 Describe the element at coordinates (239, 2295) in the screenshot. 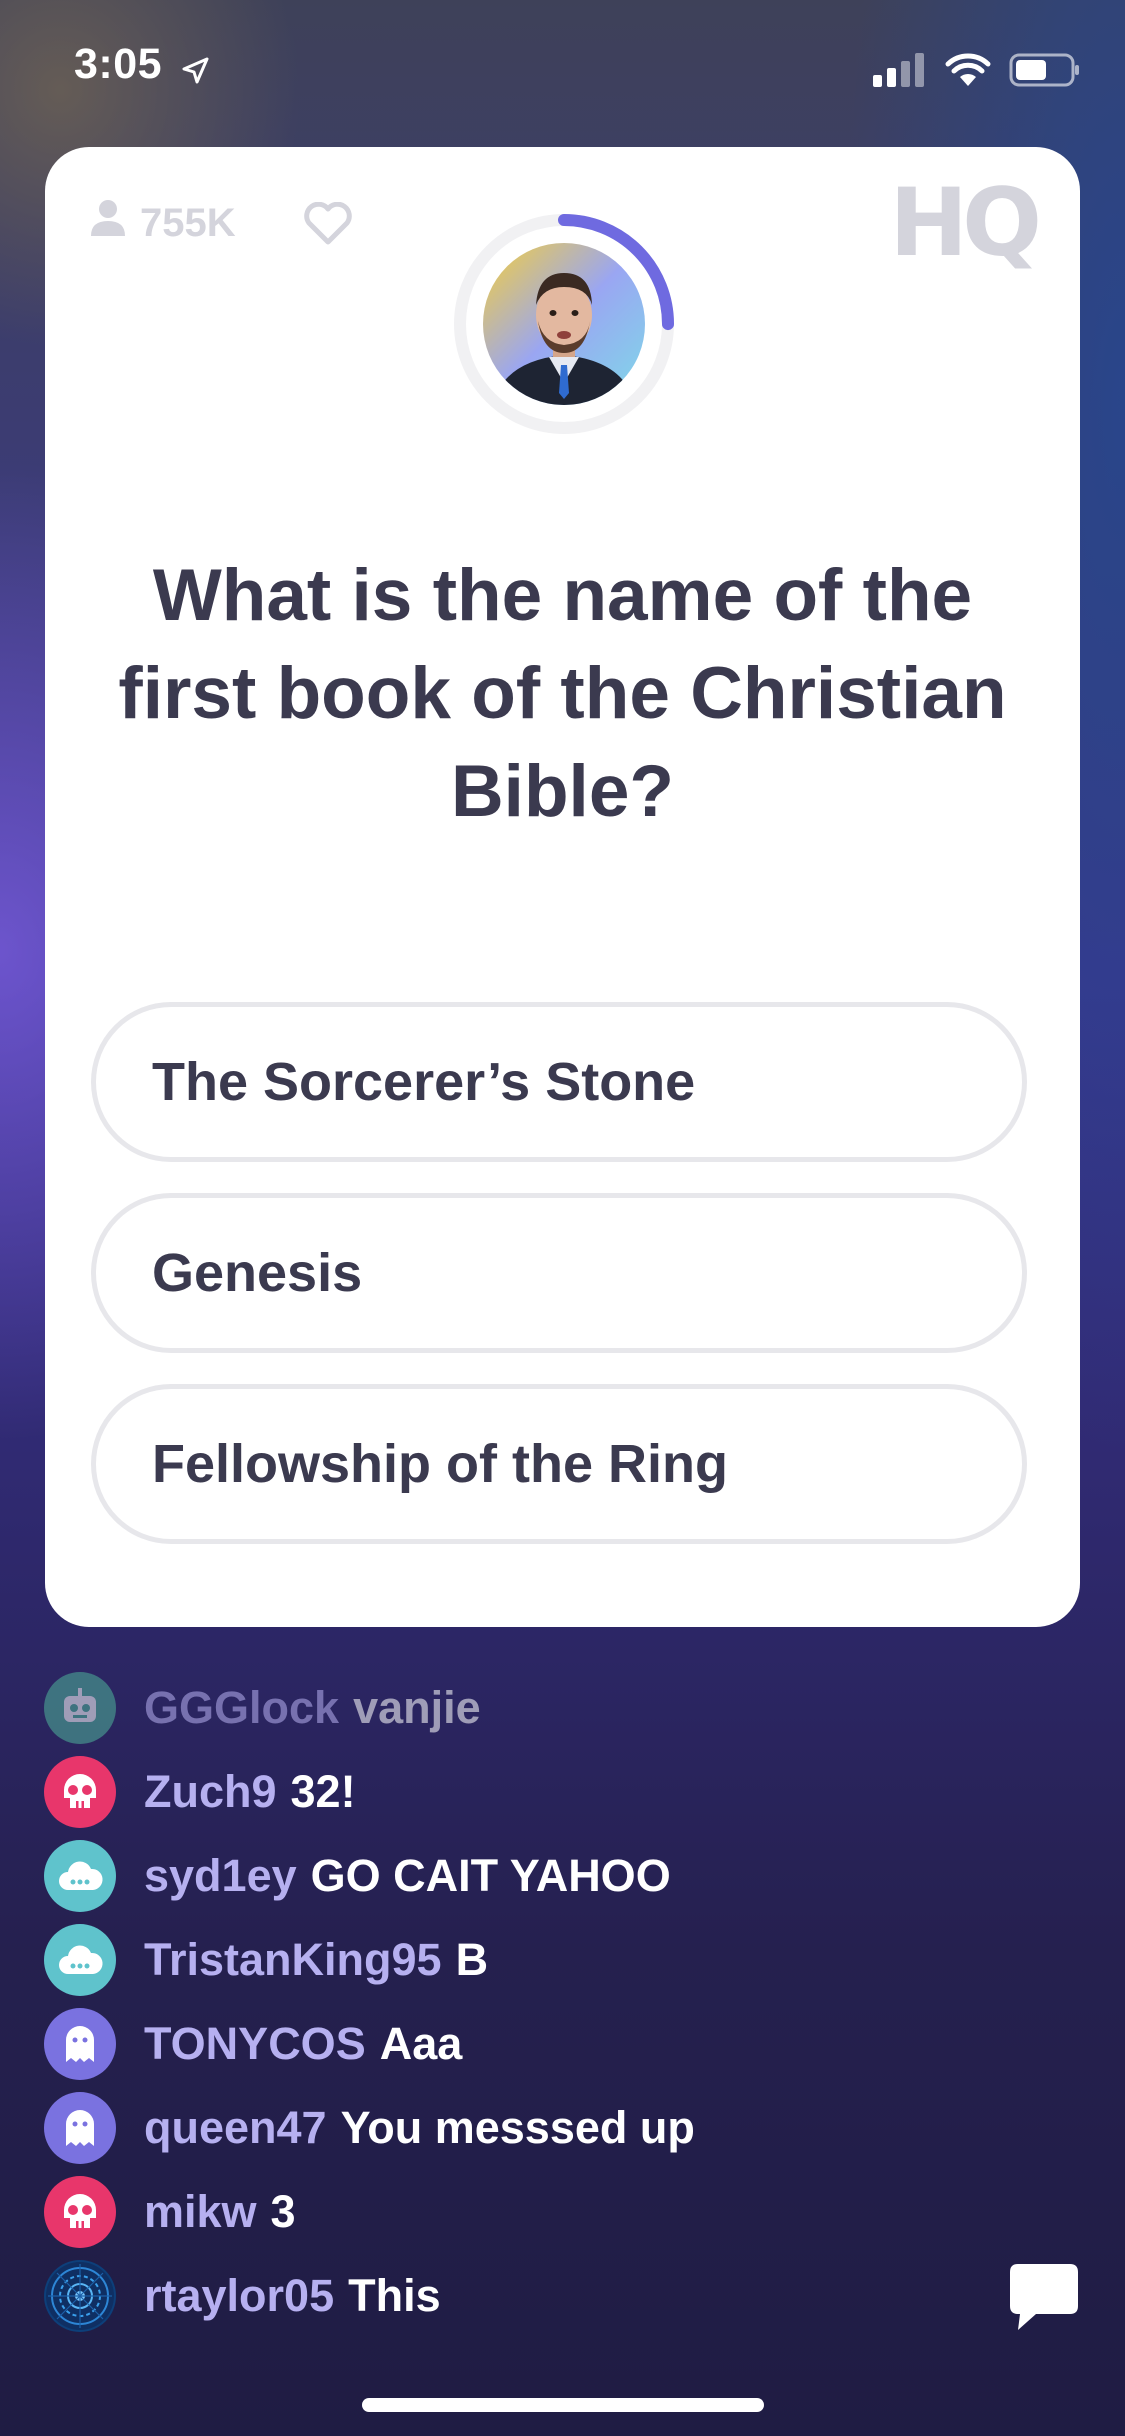

I see `chat-username: rtaylor05` at that location.